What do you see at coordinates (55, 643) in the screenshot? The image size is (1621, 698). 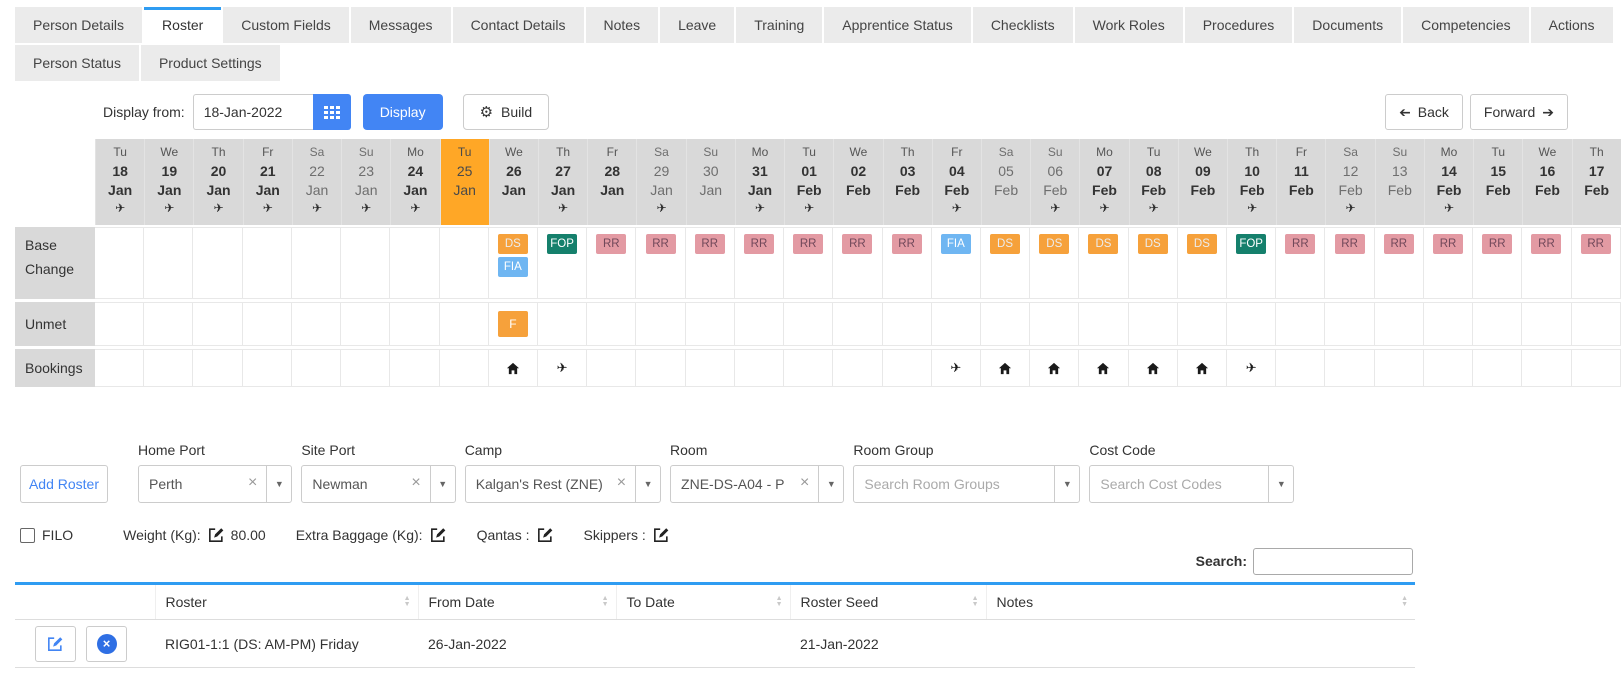 I see `edit-roster-button` at bounding box center [55, 643].